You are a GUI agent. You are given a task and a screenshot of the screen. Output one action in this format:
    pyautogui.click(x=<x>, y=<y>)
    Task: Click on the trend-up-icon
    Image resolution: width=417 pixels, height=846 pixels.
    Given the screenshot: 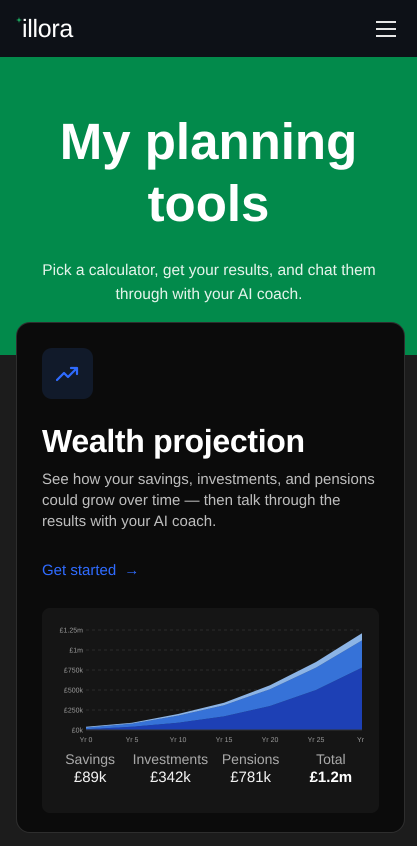 What is the action you would take?
    pyautogui.click(x=68, y=374)
    